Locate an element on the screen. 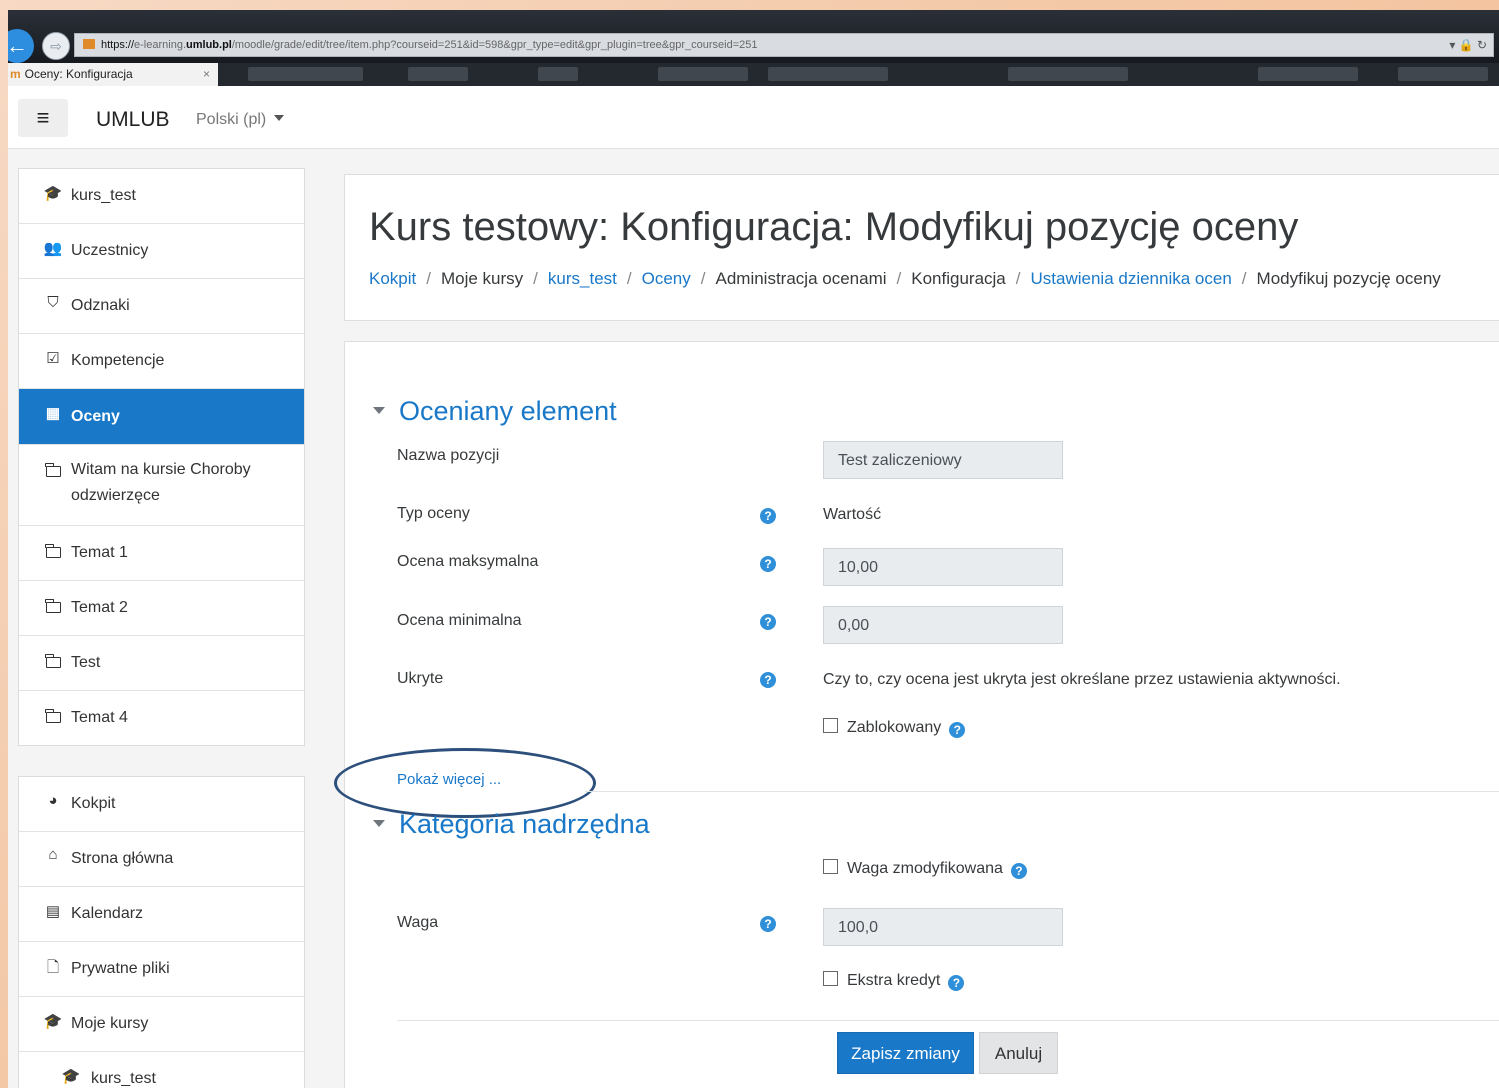 The height and width of the screenshot is (1088, 1499). locked-checkbox-label: Zablokowany is located at coordinates (894, 727).